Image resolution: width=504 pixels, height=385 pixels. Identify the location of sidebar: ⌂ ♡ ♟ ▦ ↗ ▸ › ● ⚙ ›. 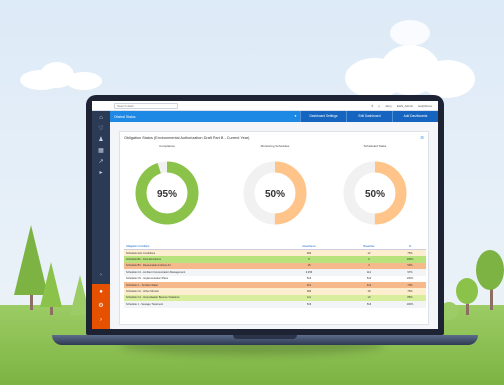
(101, 220).